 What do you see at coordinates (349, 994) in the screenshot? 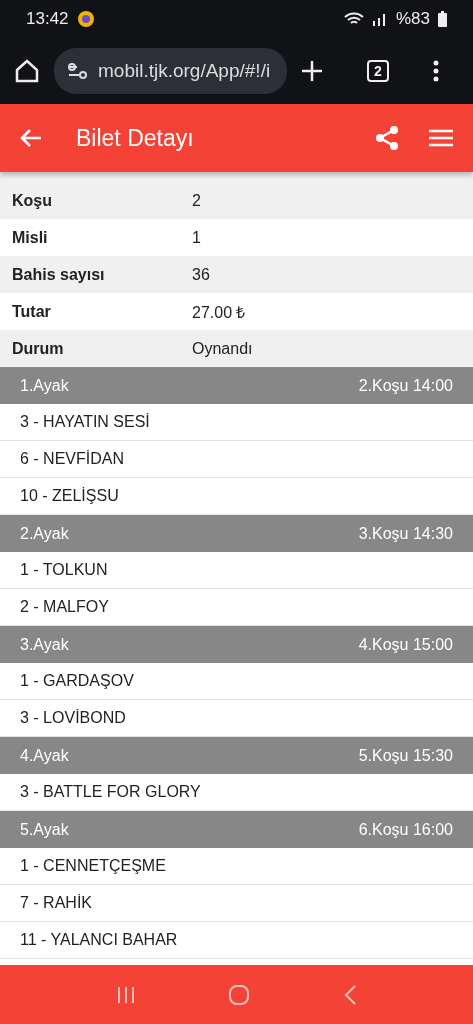
I see `back-icon` at bounding box center [349, 994].